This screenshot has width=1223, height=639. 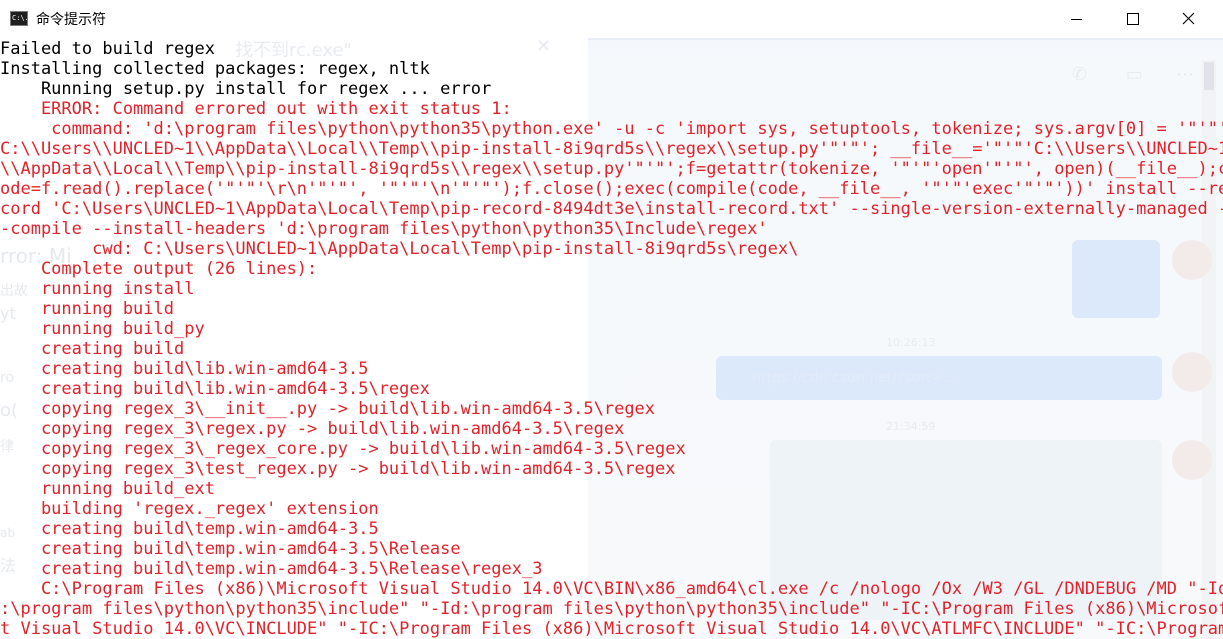 I want to click on cmd-icon: C:\., so click(x=19, y=18).